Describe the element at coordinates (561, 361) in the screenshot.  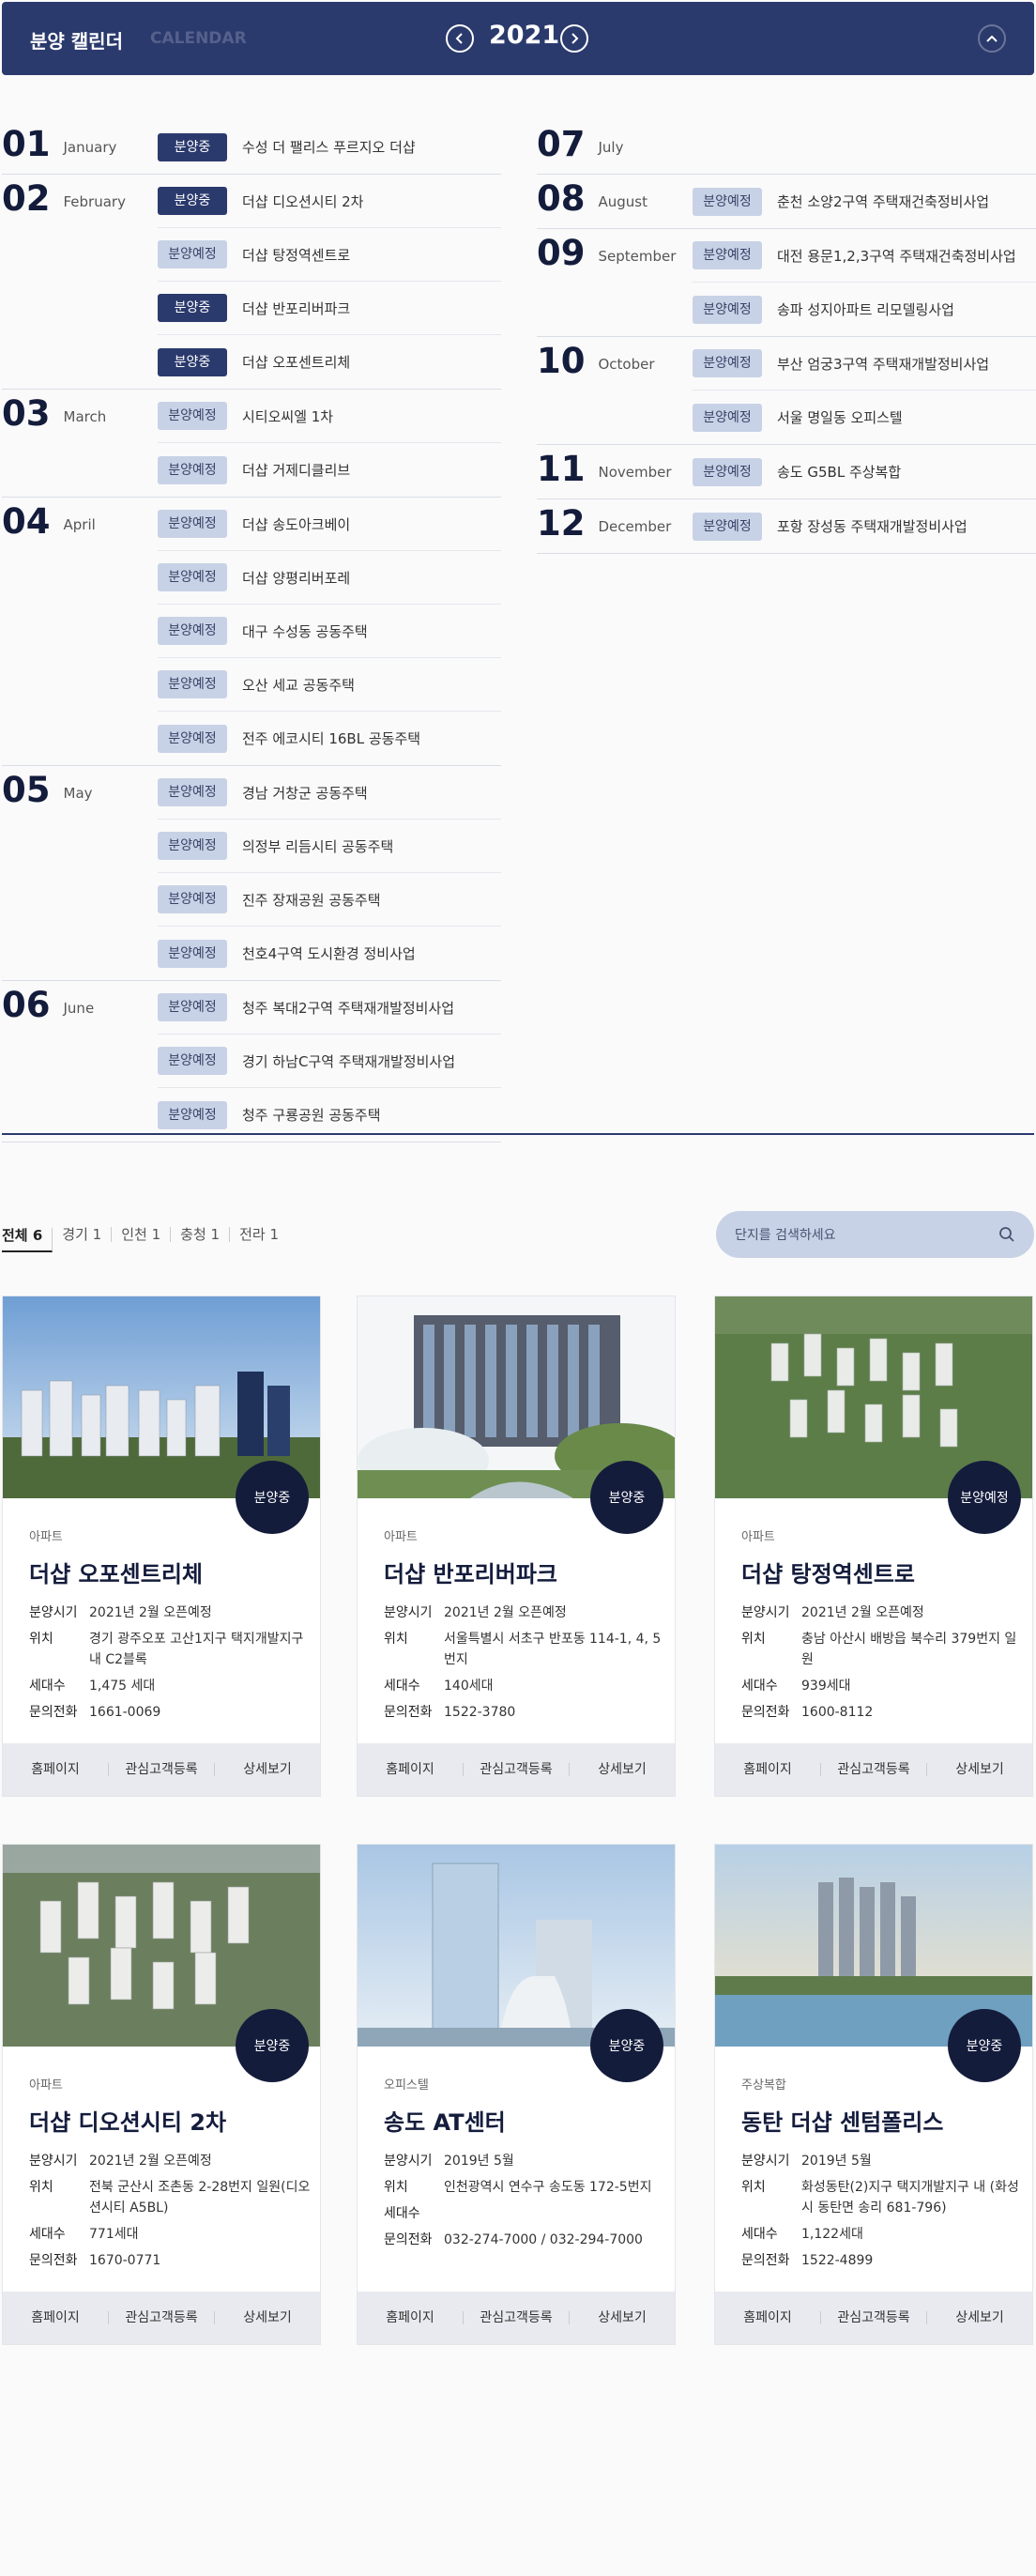
I see `month-number: 10` at that location.